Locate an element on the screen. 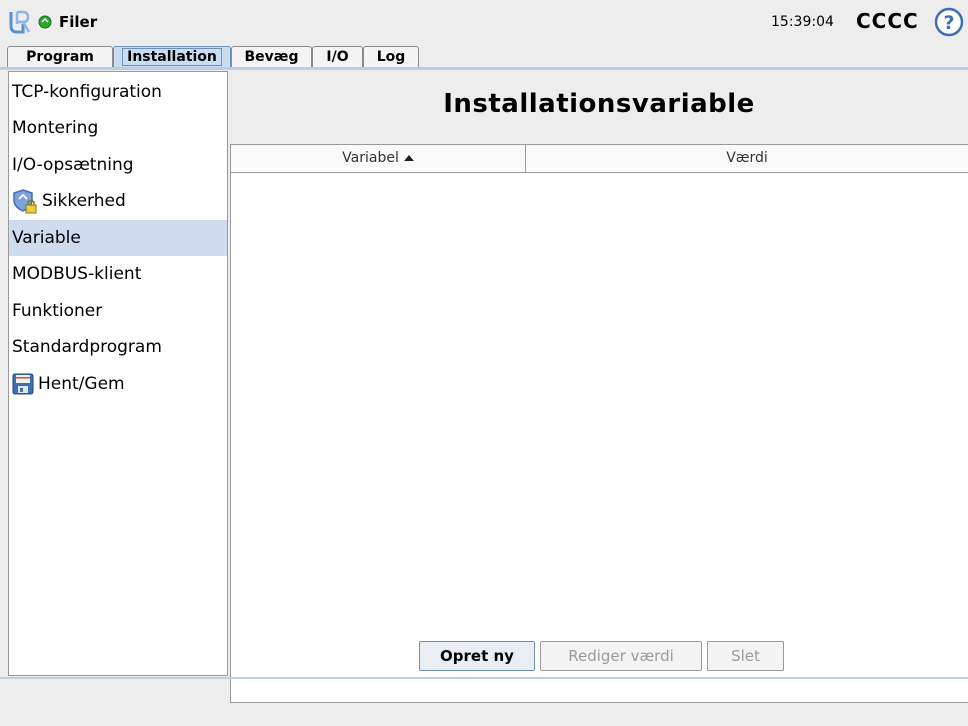 This screenshot has width=968, height=726. table-header: Variabel Værdi is located at coordinates (599, 159).